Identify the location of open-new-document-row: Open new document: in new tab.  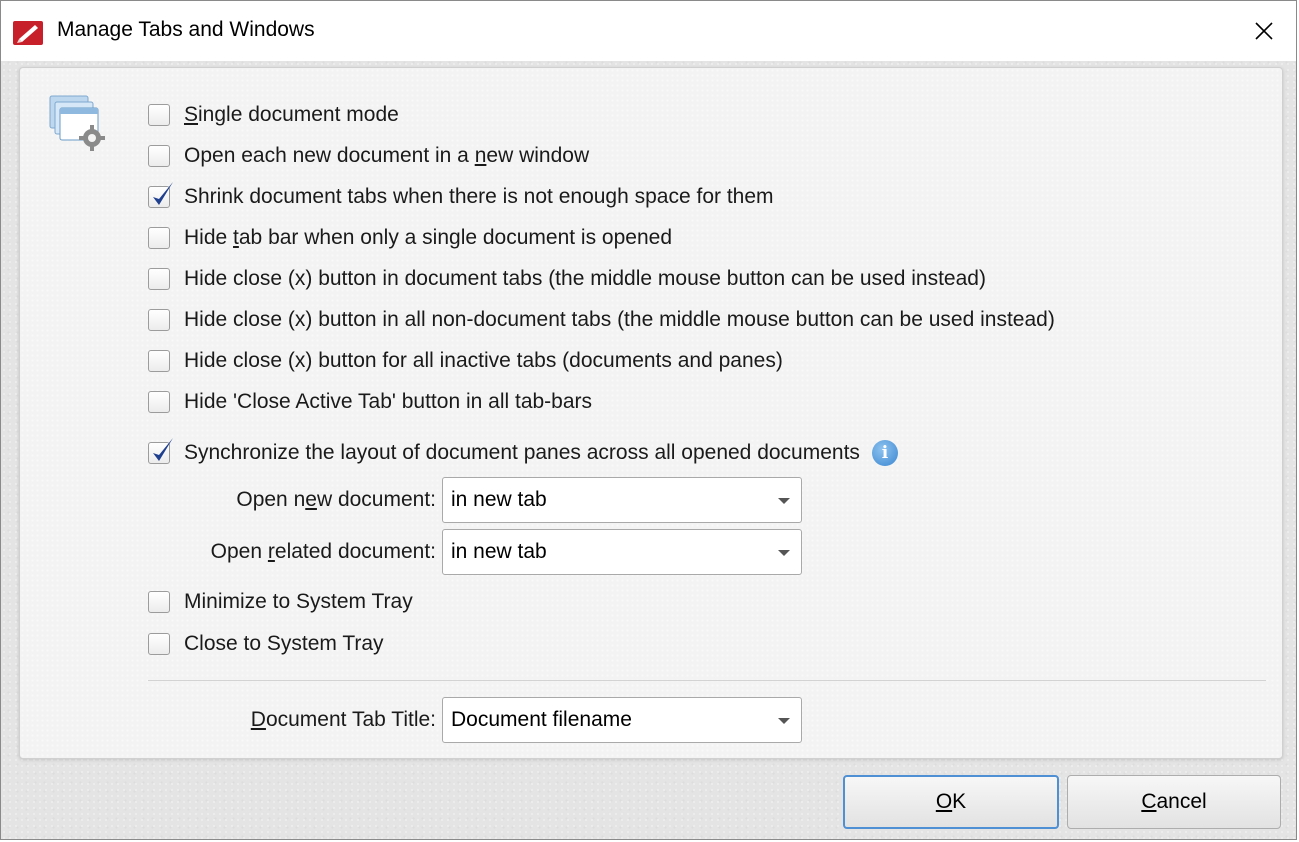
(494, 500).